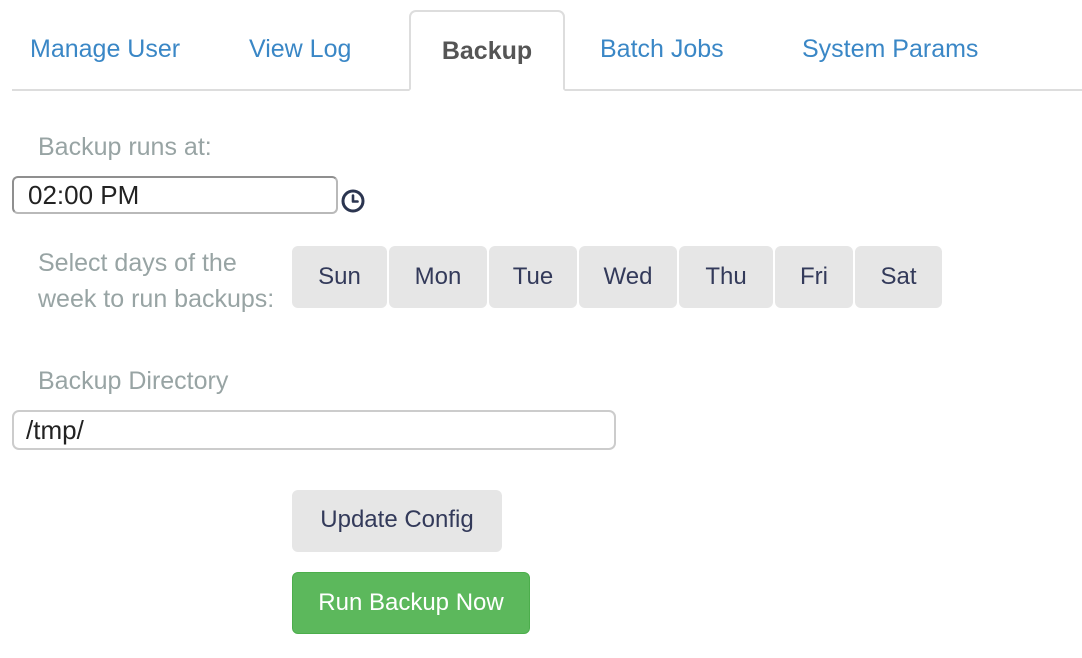 The image size is (1082, 658). What do you see at coordinates (438, 277) in the screenshot?
I see `day-button-mon: Mon` at bounding box center [438, 277].